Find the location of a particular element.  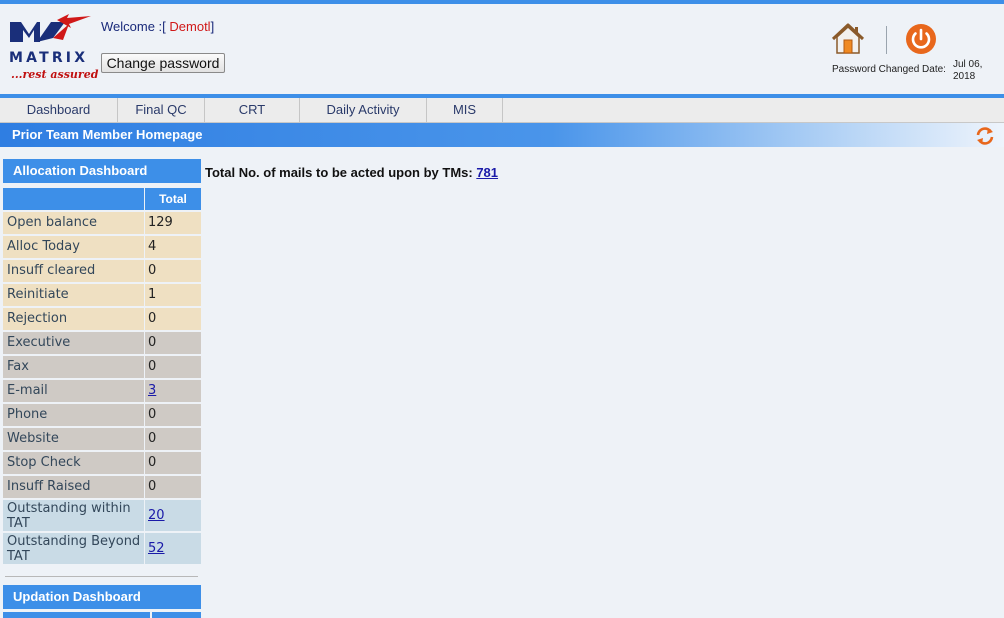

welcome-text: Welcome :[ Demotl] is located at coordinates (157, 26).